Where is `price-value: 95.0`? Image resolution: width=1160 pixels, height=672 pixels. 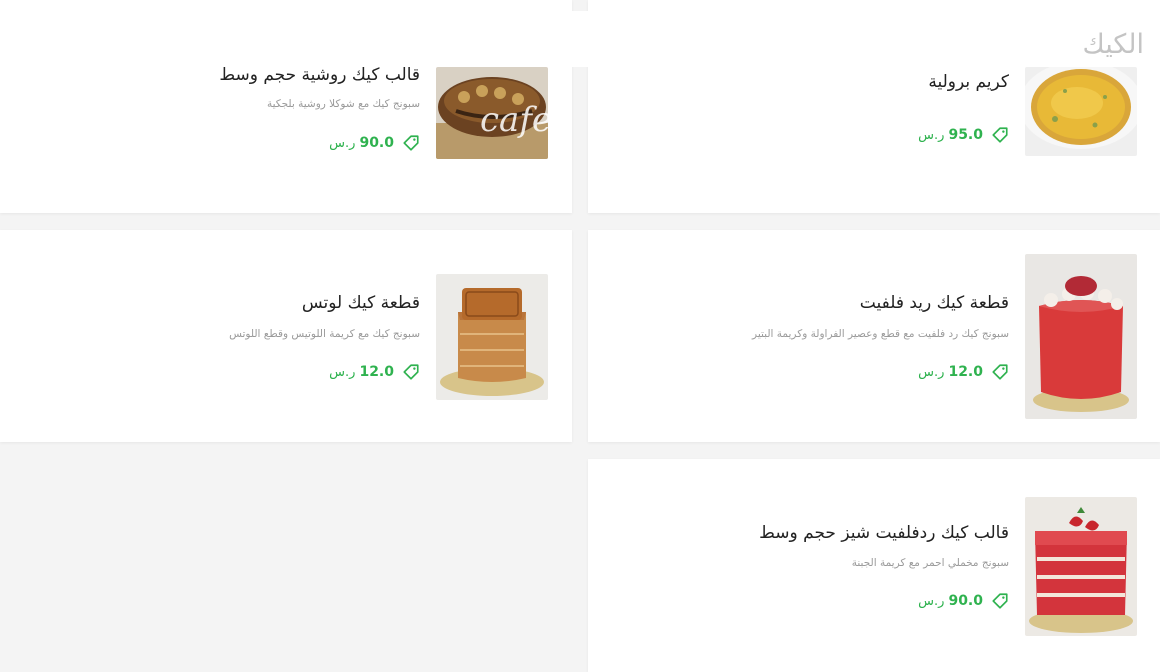
price-value: 95.0 is located at coordinates (965, 135).